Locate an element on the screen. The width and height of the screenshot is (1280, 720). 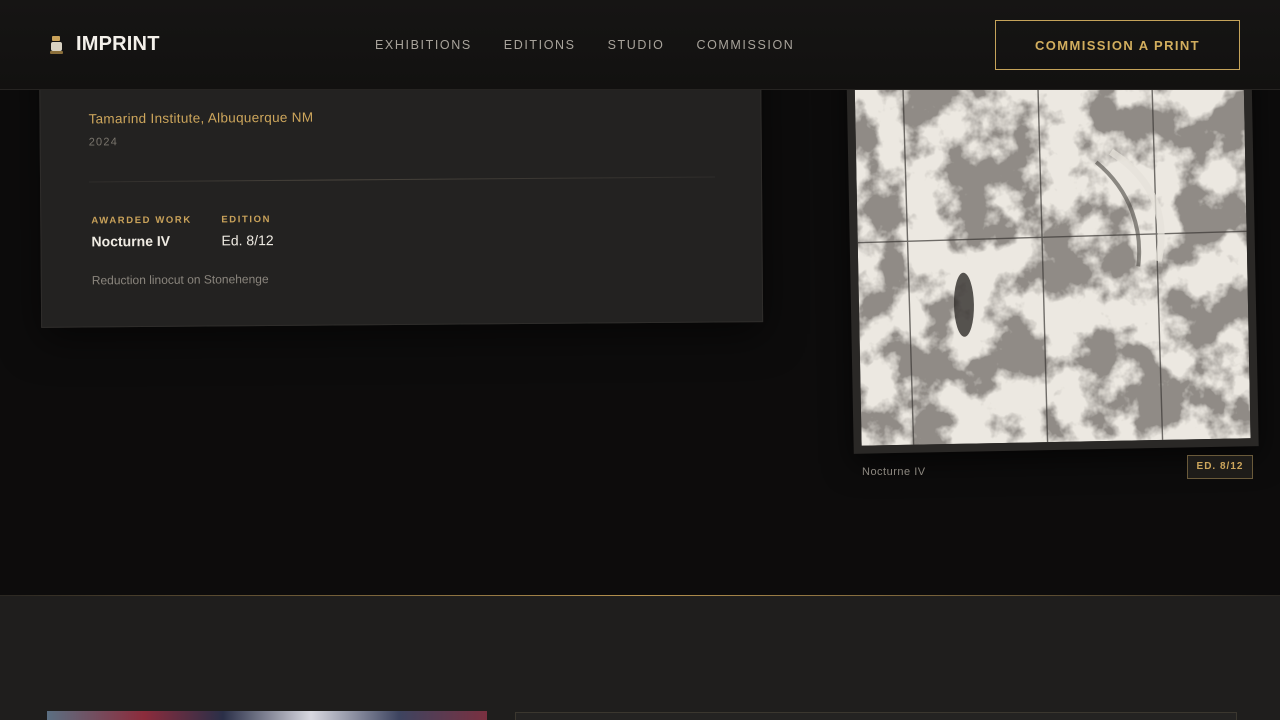
nav-editions: EDITIONS is located at coordinates (540, 45).